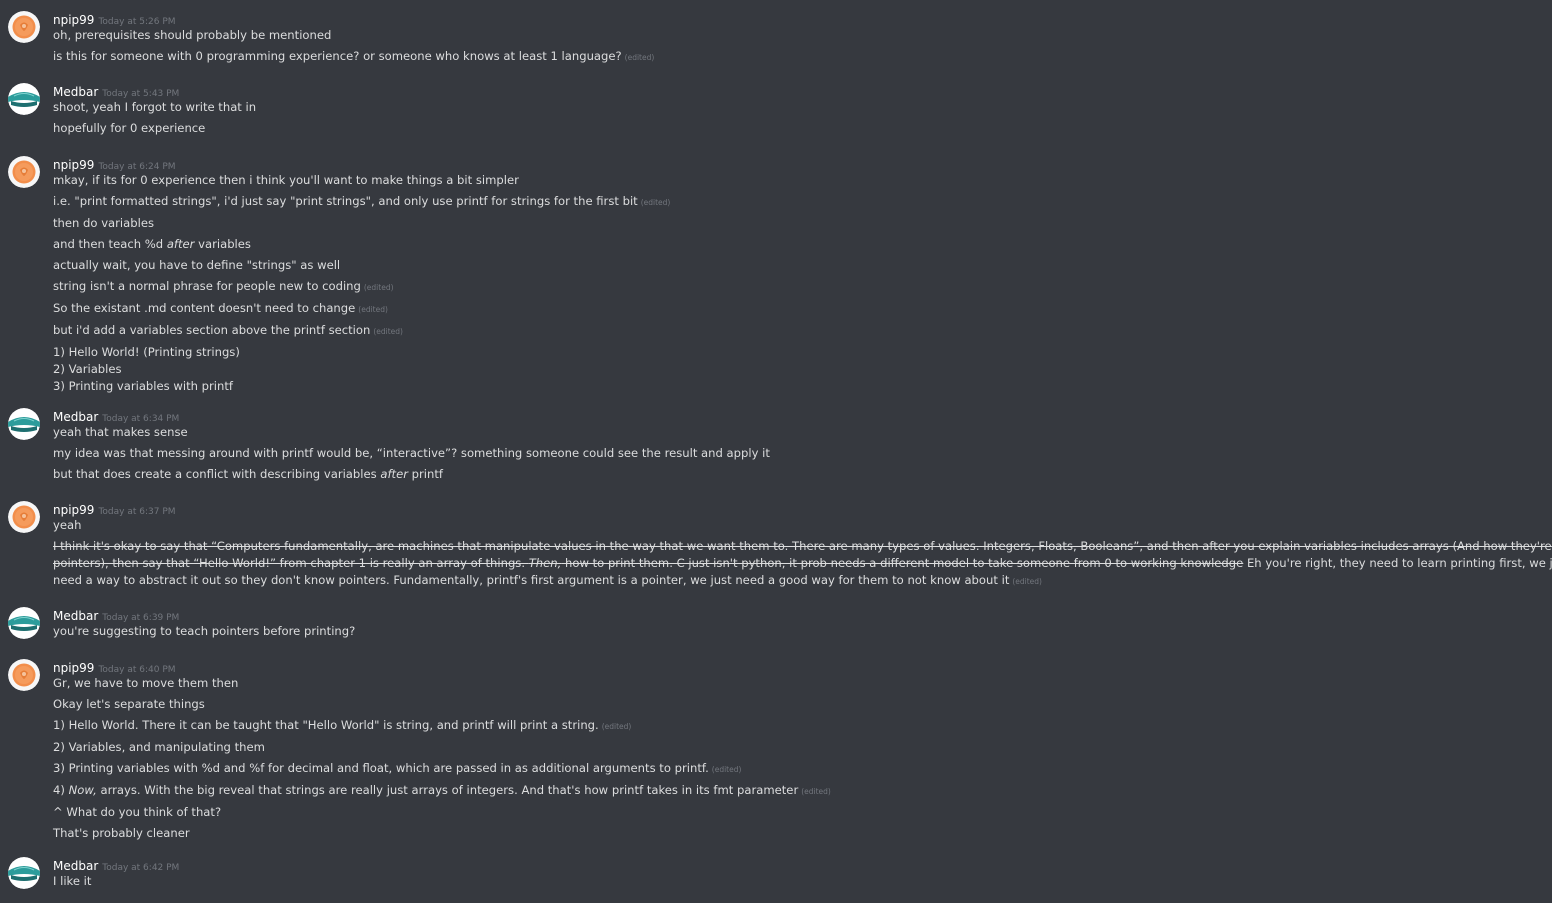  I want to click on strike-emphasis: Then,, so click(545, 563).